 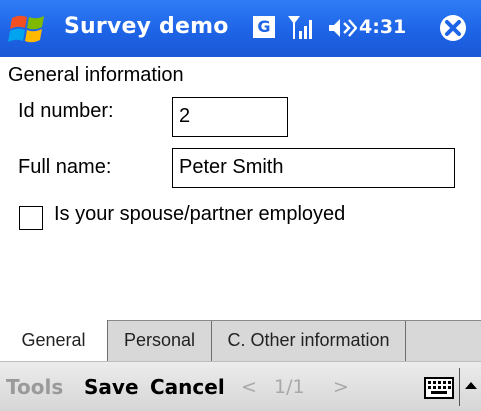 I want to click on signal-icon, so click(x=302, y=27).